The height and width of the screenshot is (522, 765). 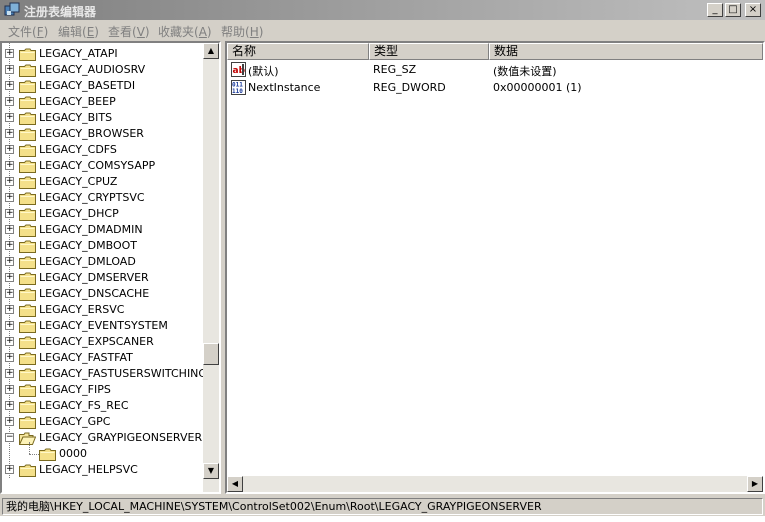 What do you see at coordinates (102, 390) in the screenshot?
I see `tree-item: + LEGACY_FIPS` at bounding box center [102, 390].